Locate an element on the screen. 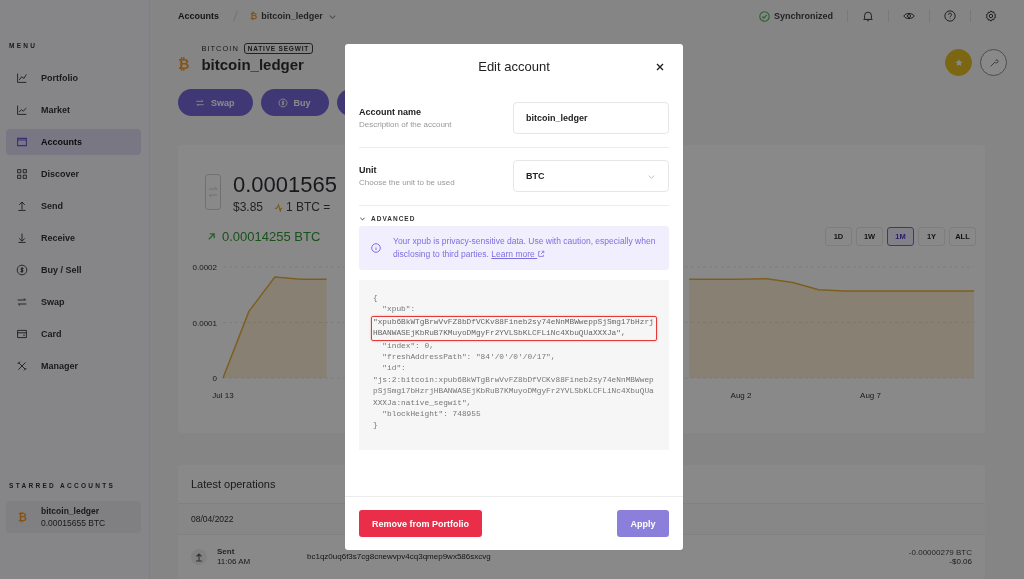  star-button is located at coordinates (958, 62).